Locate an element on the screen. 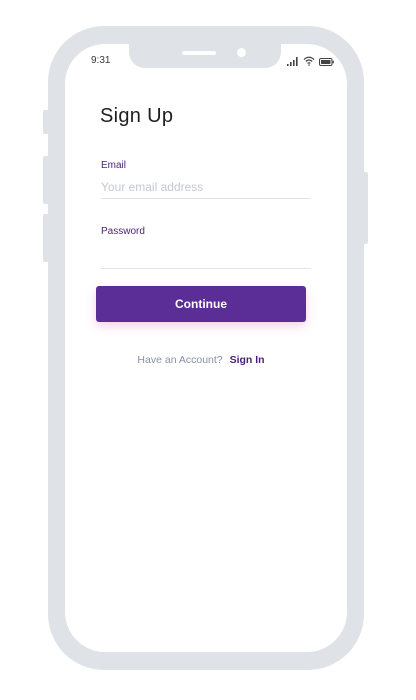  account-row: Have an Account? Sign In is located at coordinates (201, 360).